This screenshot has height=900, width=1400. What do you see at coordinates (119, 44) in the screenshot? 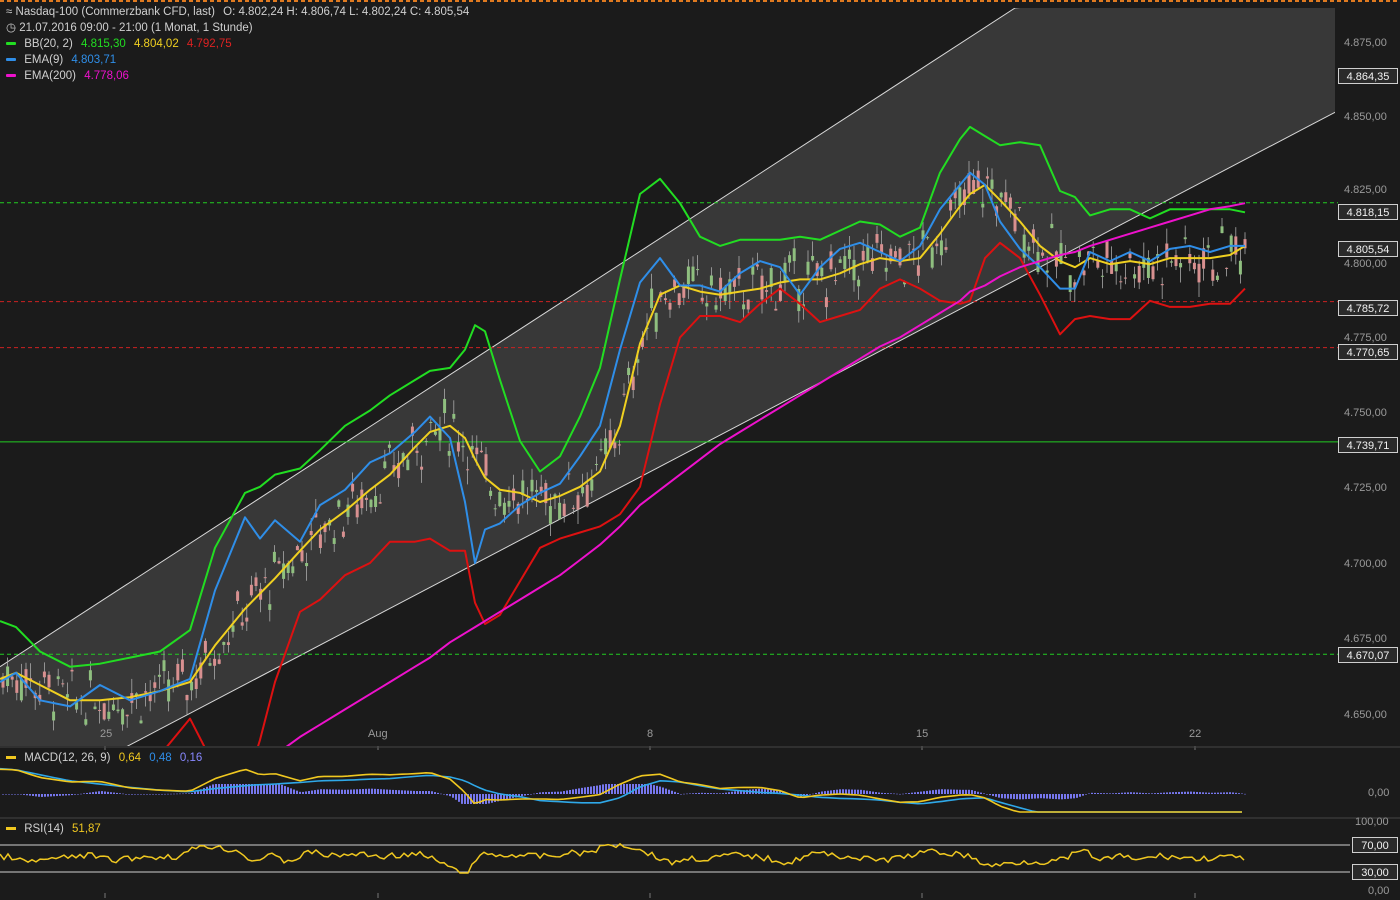
I see `legend-bb: BB(20, 2) 4.815,30 4.804,02 4.792,75` at bounding box center [119, 44].